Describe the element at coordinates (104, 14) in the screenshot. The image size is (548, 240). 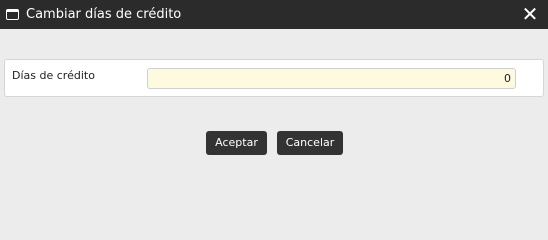
I see `dialog-title: Cambiar días de crédito` at that location.